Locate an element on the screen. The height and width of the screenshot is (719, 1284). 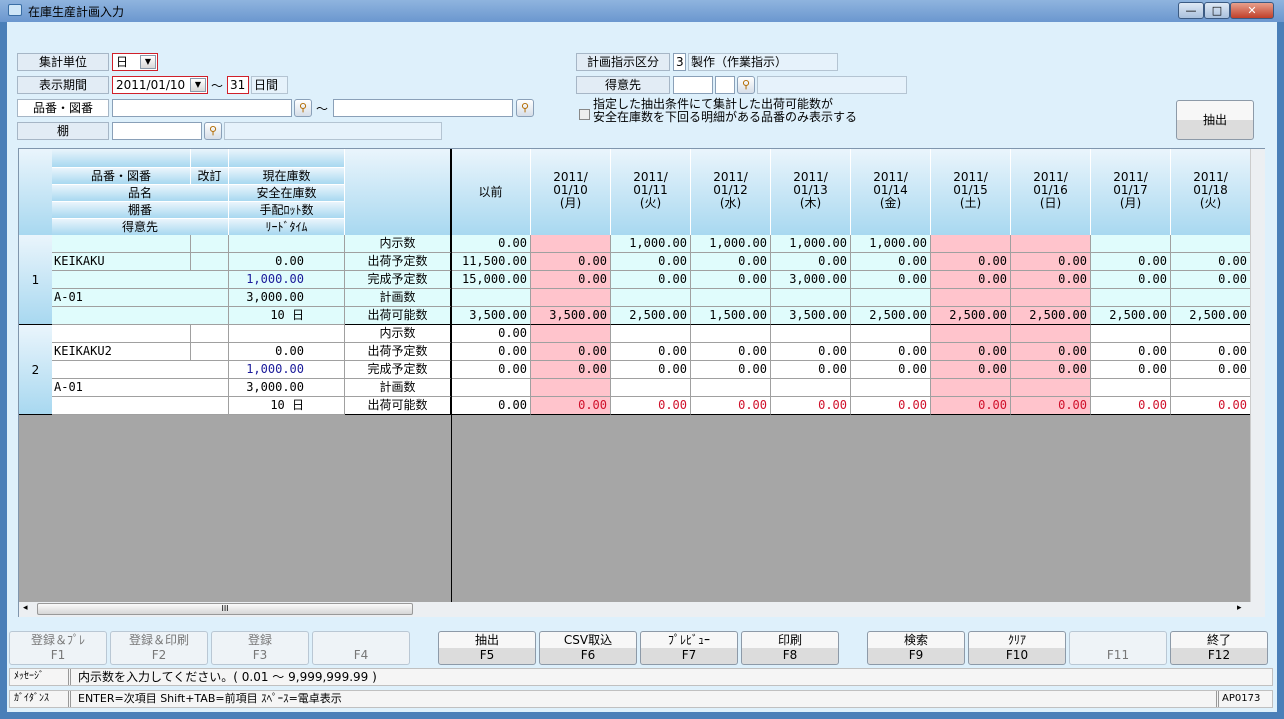
cell-blank is located at coordinates (287, 244).